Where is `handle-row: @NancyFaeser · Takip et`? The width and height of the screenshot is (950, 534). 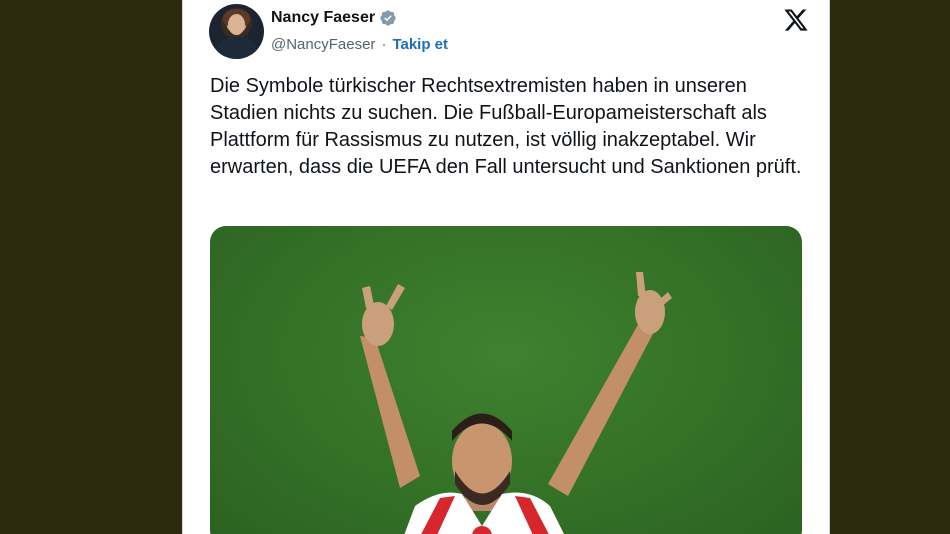
handle-row: @NancyFaeser · Takip et is located at coordinates (359, 44).